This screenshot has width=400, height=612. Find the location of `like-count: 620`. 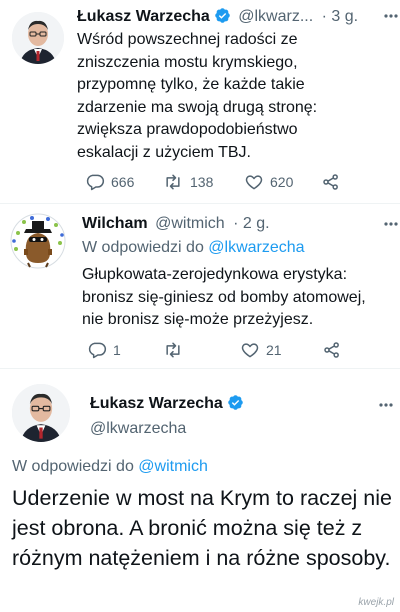

like-count: 620 is located at coordinates (282, 182).